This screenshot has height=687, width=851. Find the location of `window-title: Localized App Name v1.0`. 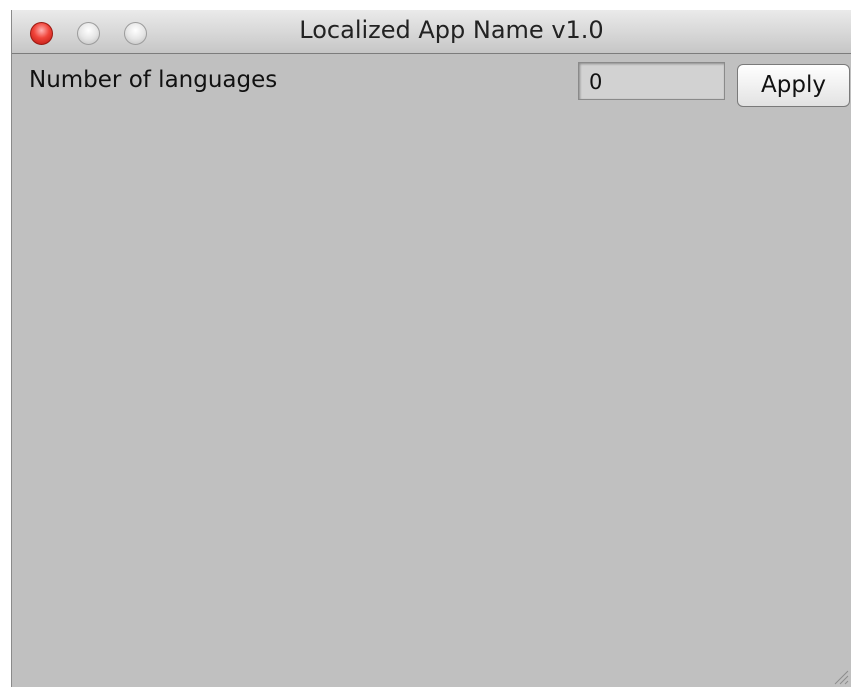

window-title: Localized App Name v1.0 is located at coordinates (451, 30).